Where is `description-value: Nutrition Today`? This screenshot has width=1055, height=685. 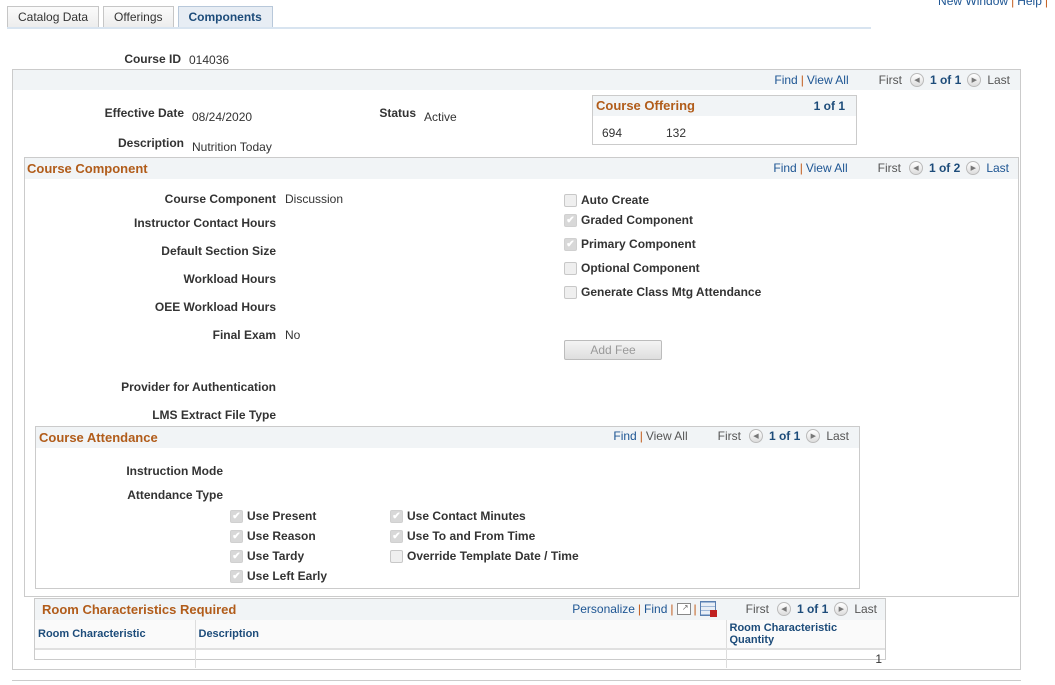 description-value: Nutrition Today is located at coordinates (232, 147).